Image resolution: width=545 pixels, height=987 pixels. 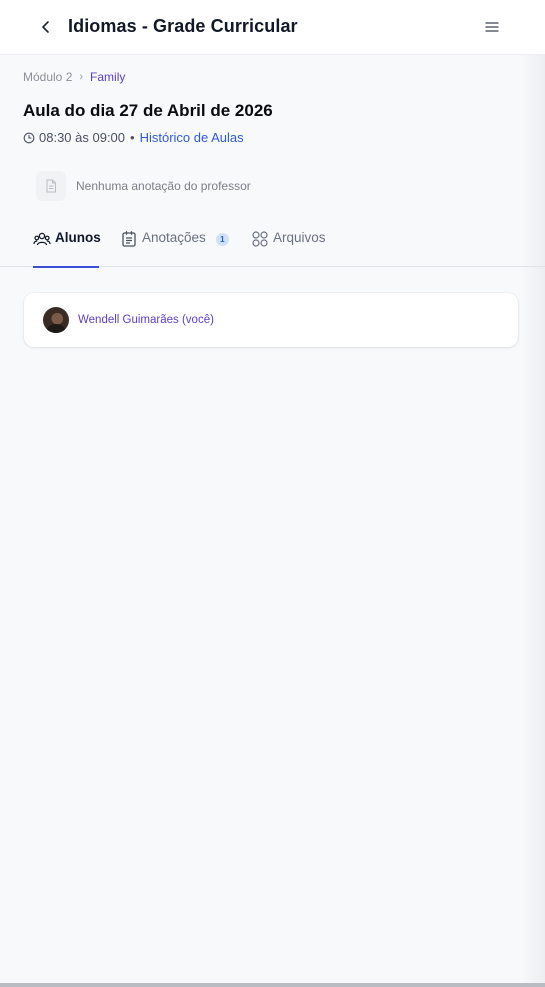 I want to click on tab-alunos-label: Alunos, so click(x=78, y=237).